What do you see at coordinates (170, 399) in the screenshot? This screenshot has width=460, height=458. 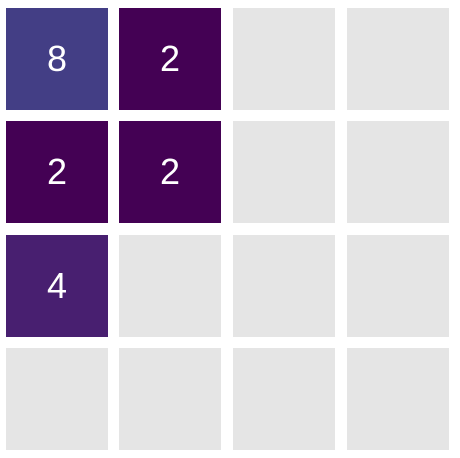 I see `tile-r3-c1` at bounding box center [170, 399].